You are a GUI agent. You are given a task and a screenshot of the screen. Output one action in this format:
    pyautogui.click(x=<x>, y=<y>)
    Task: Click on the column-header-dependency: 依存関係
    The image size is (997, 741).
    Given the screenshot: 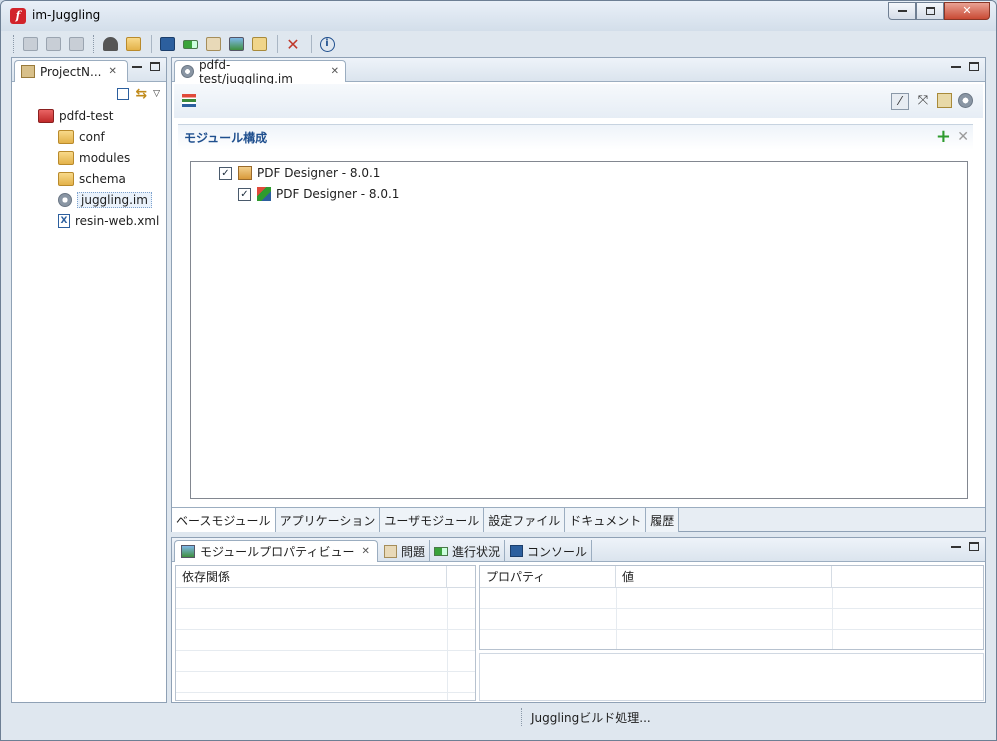 What is the action you would take?
    pyautogui.click(x=311, y=576)
    